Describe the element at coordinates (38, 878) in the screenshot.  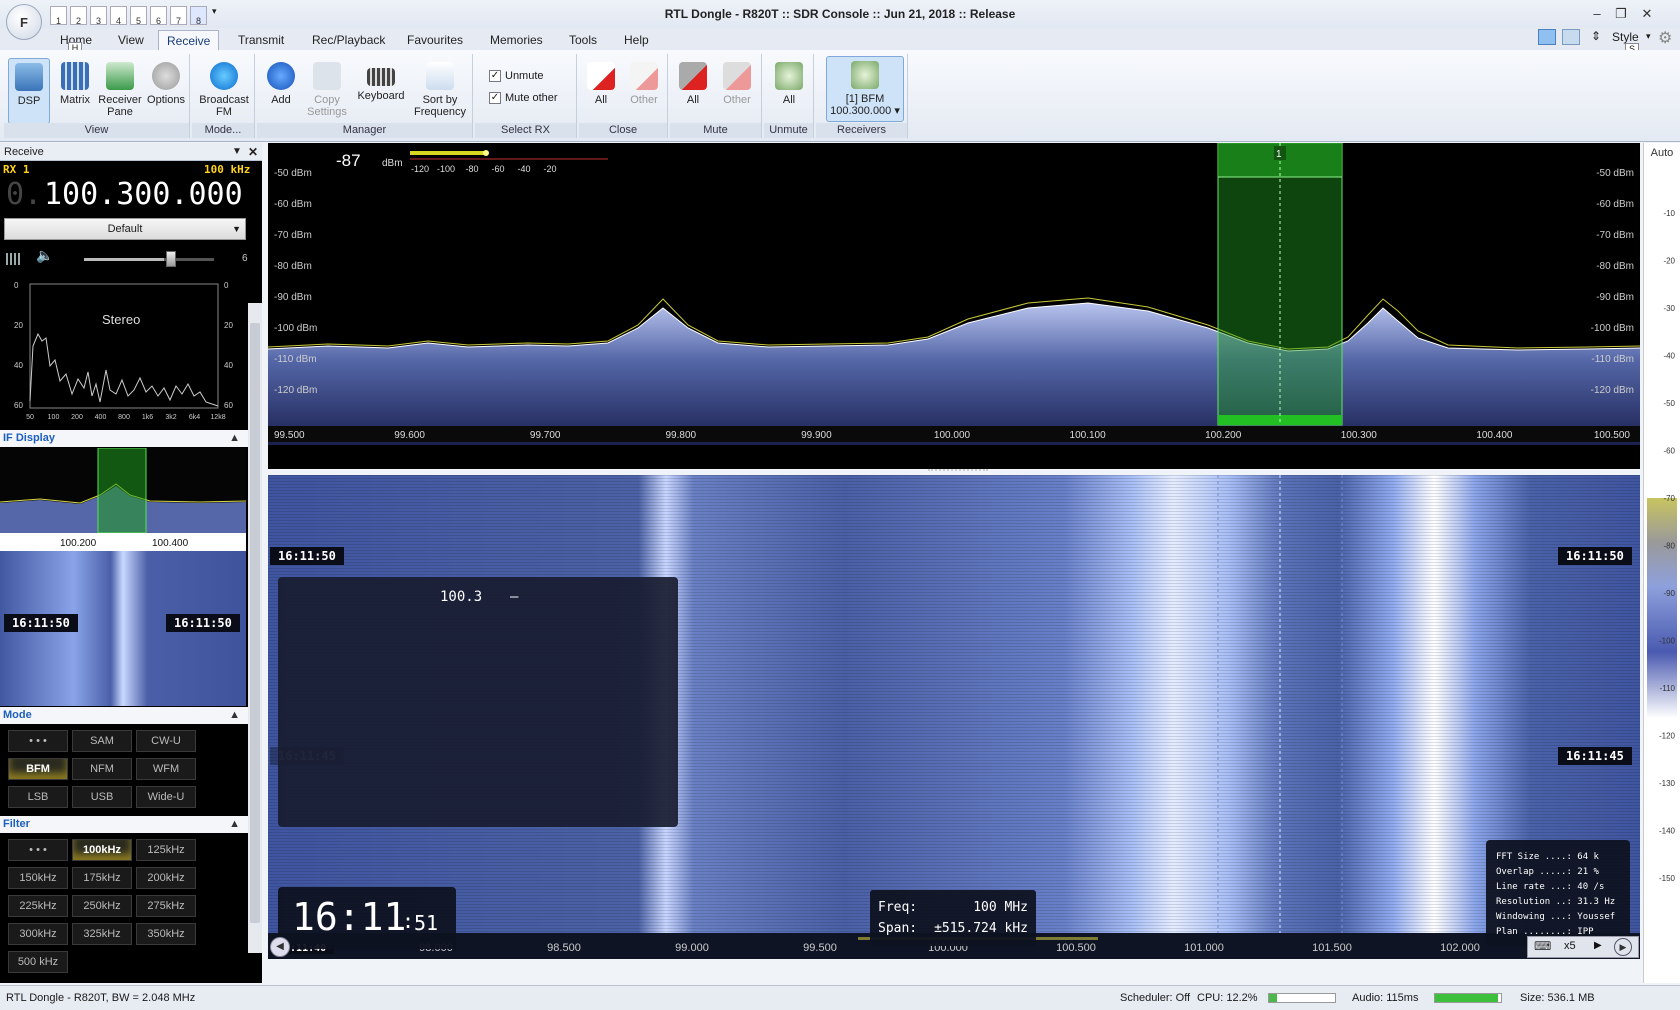
I see `filter-150khz-button: 150kHz` at that location.